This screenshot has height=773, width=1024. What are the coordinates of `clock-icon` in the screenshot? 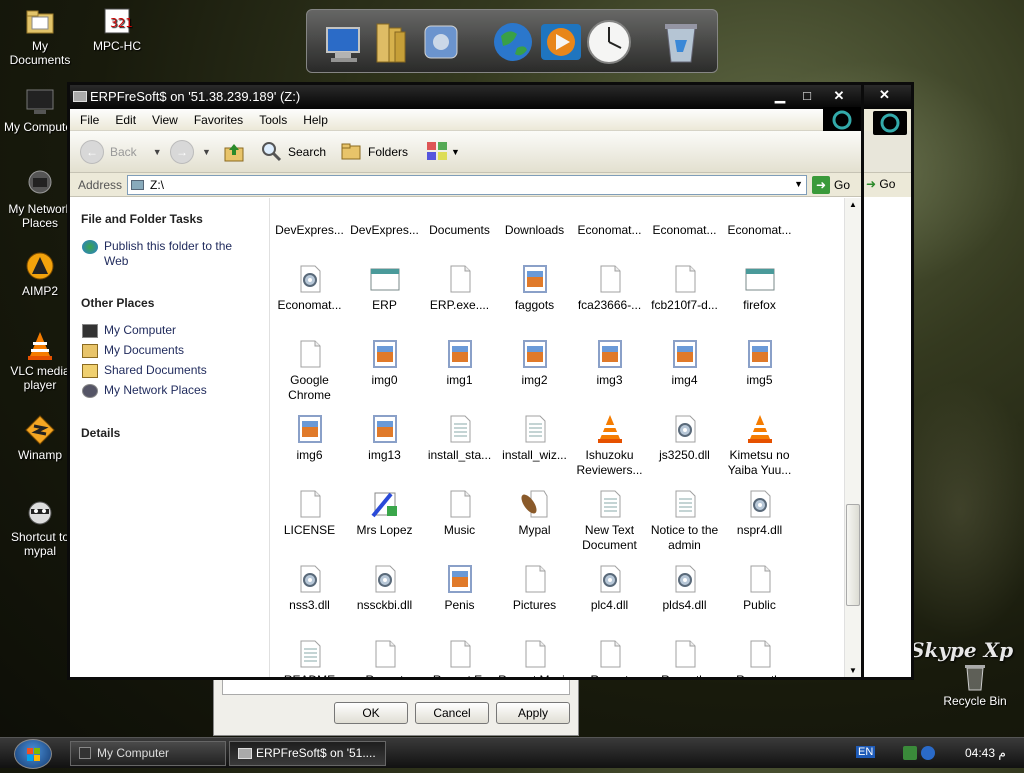 It's located at (609, 42).